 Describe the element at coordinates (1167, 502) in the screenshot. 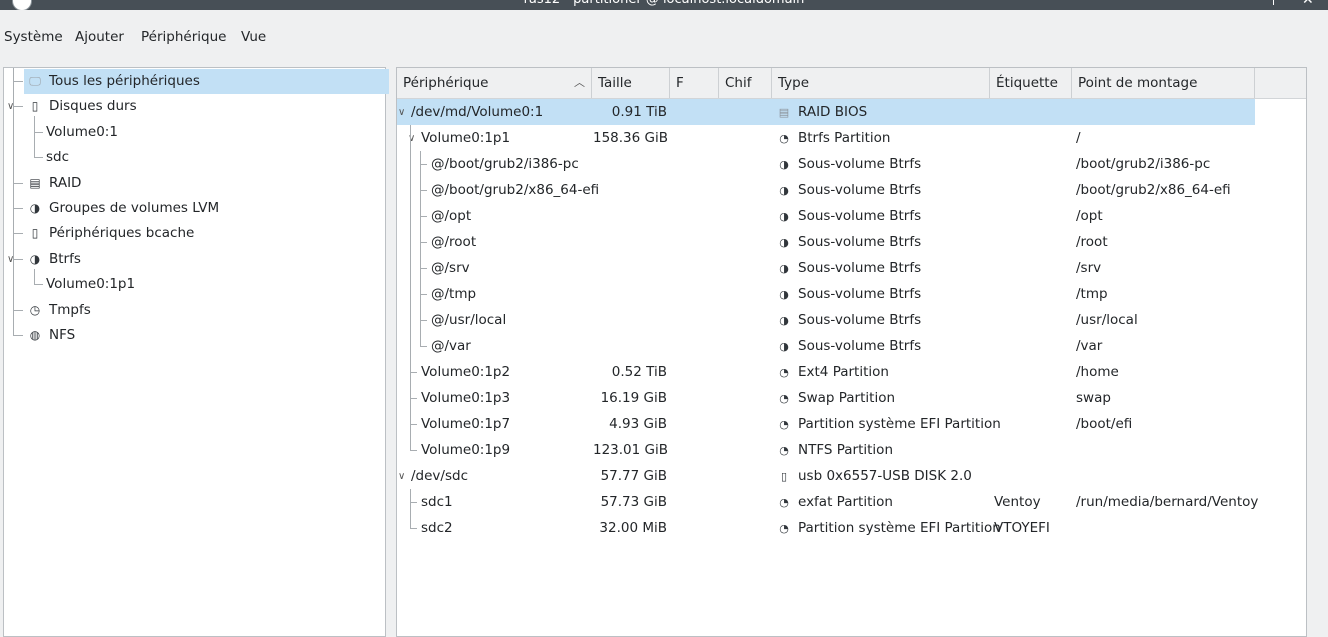

I see `cell-mount-point: /run/media/bernard/Ventoy` at that location.